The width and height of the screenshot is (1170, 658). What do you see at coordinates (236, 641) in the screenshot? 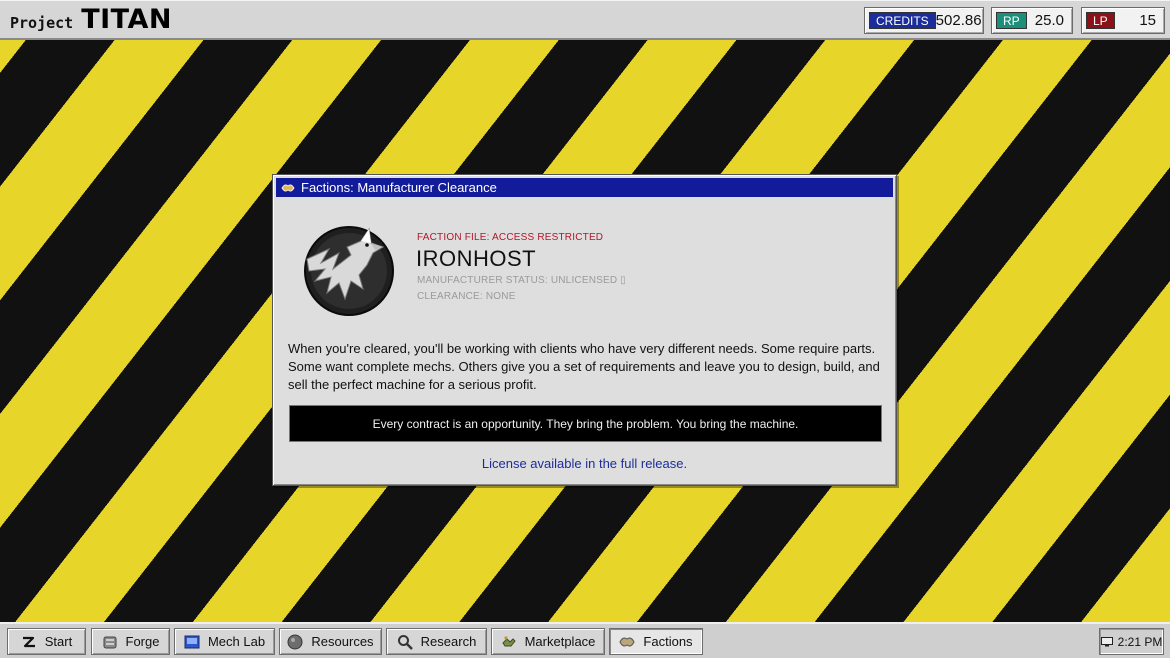
I see `taskbar-mech-lab-label: Mech Lab` at bounding box center [236, 641].